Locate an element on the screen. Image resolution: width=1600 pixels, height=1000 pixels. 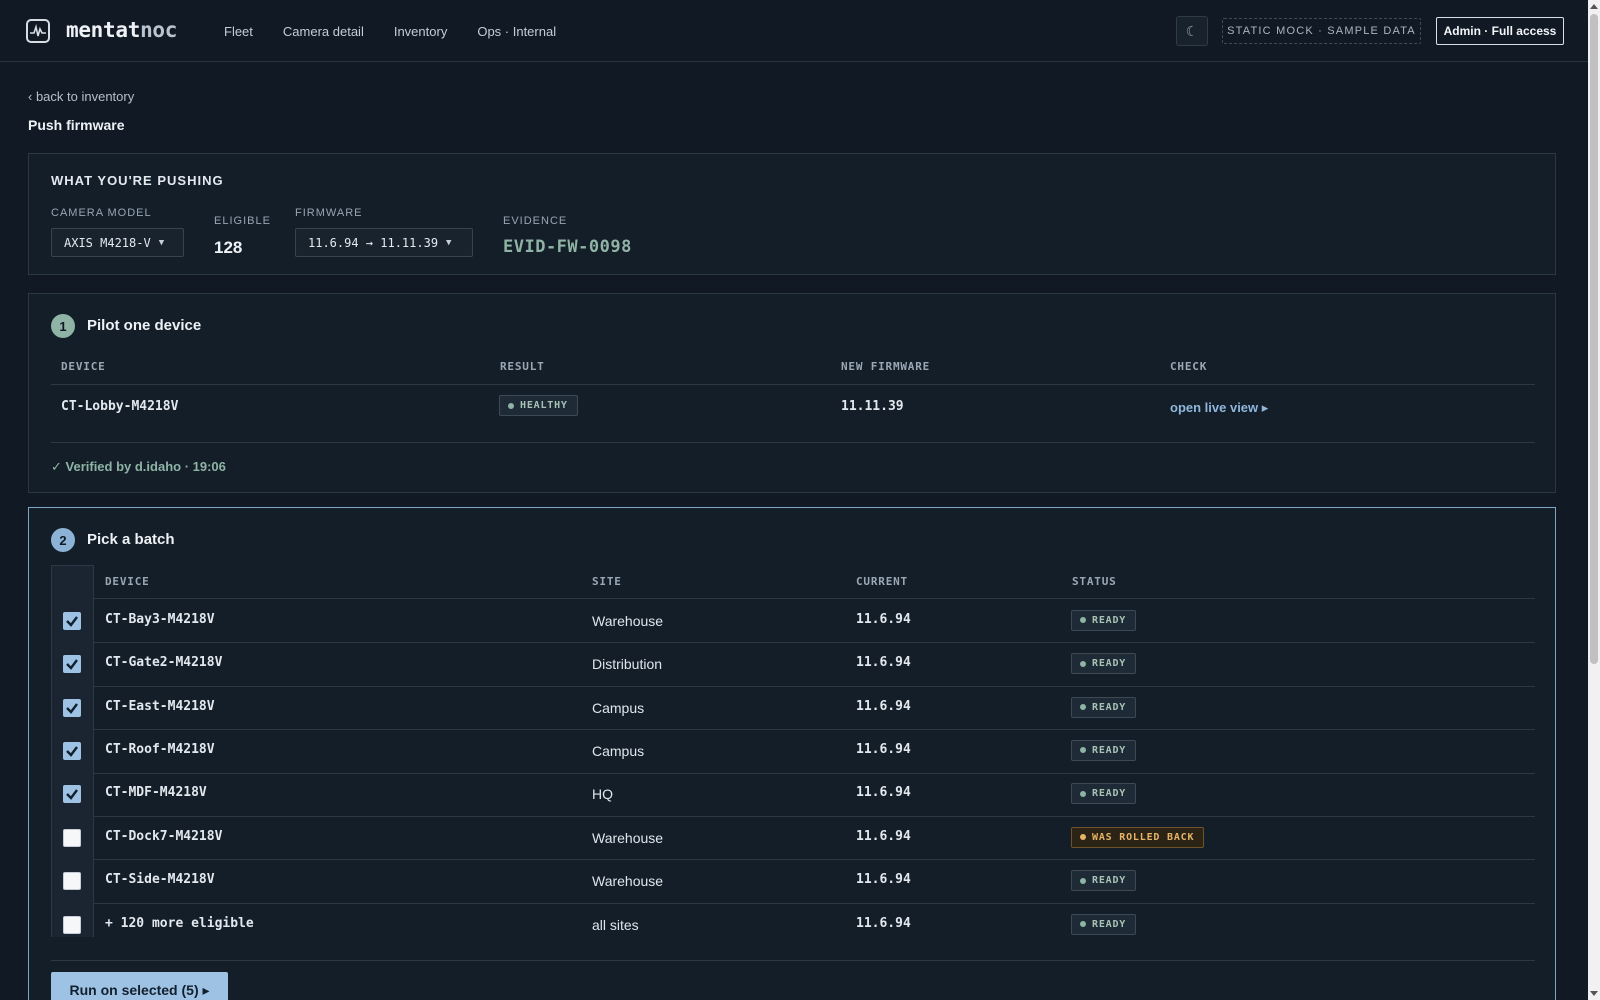
camera-model-select: AXIS M4218-V ▼ is located at coordinates (117, 242).